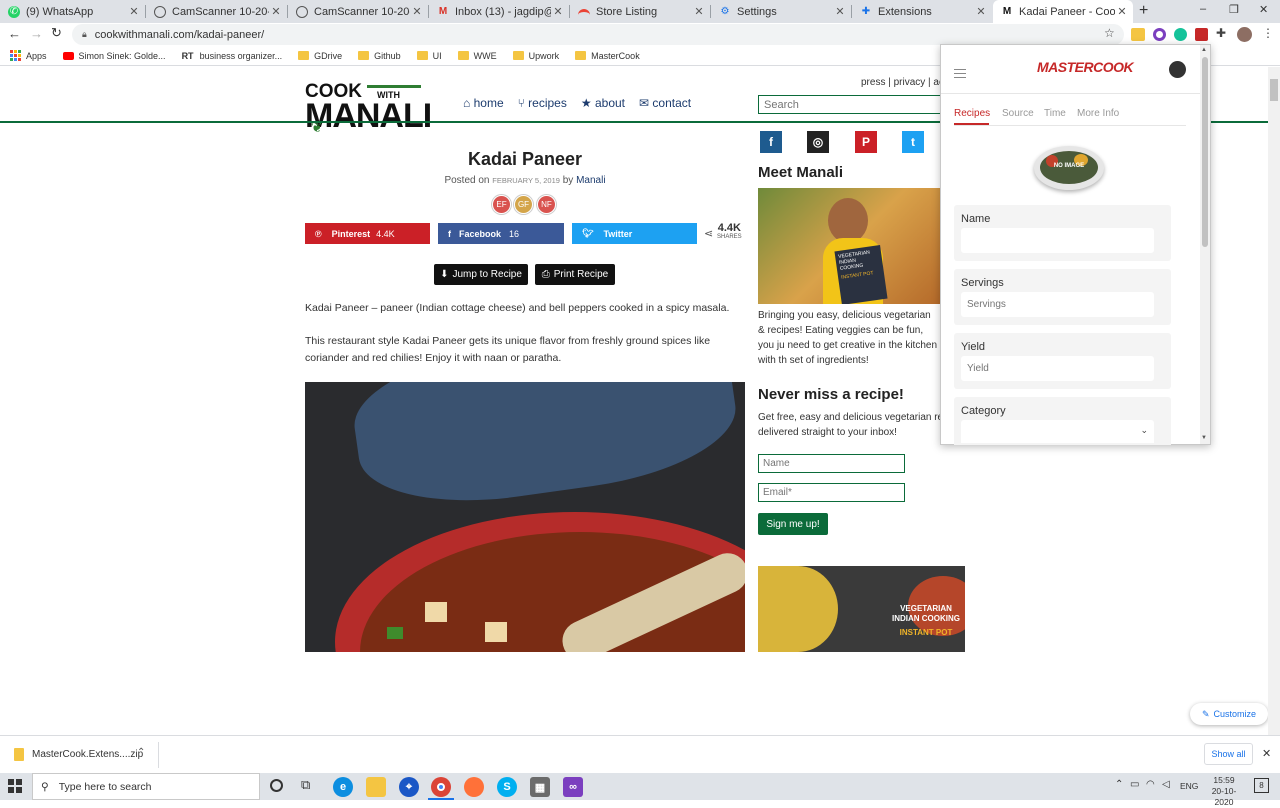 The image size is (1280, 808). What do you see at coordinates (1119, 784) in the screenshot?
I see `tray-chevron-icon: ⌃` at bounding box center [1119, 784].